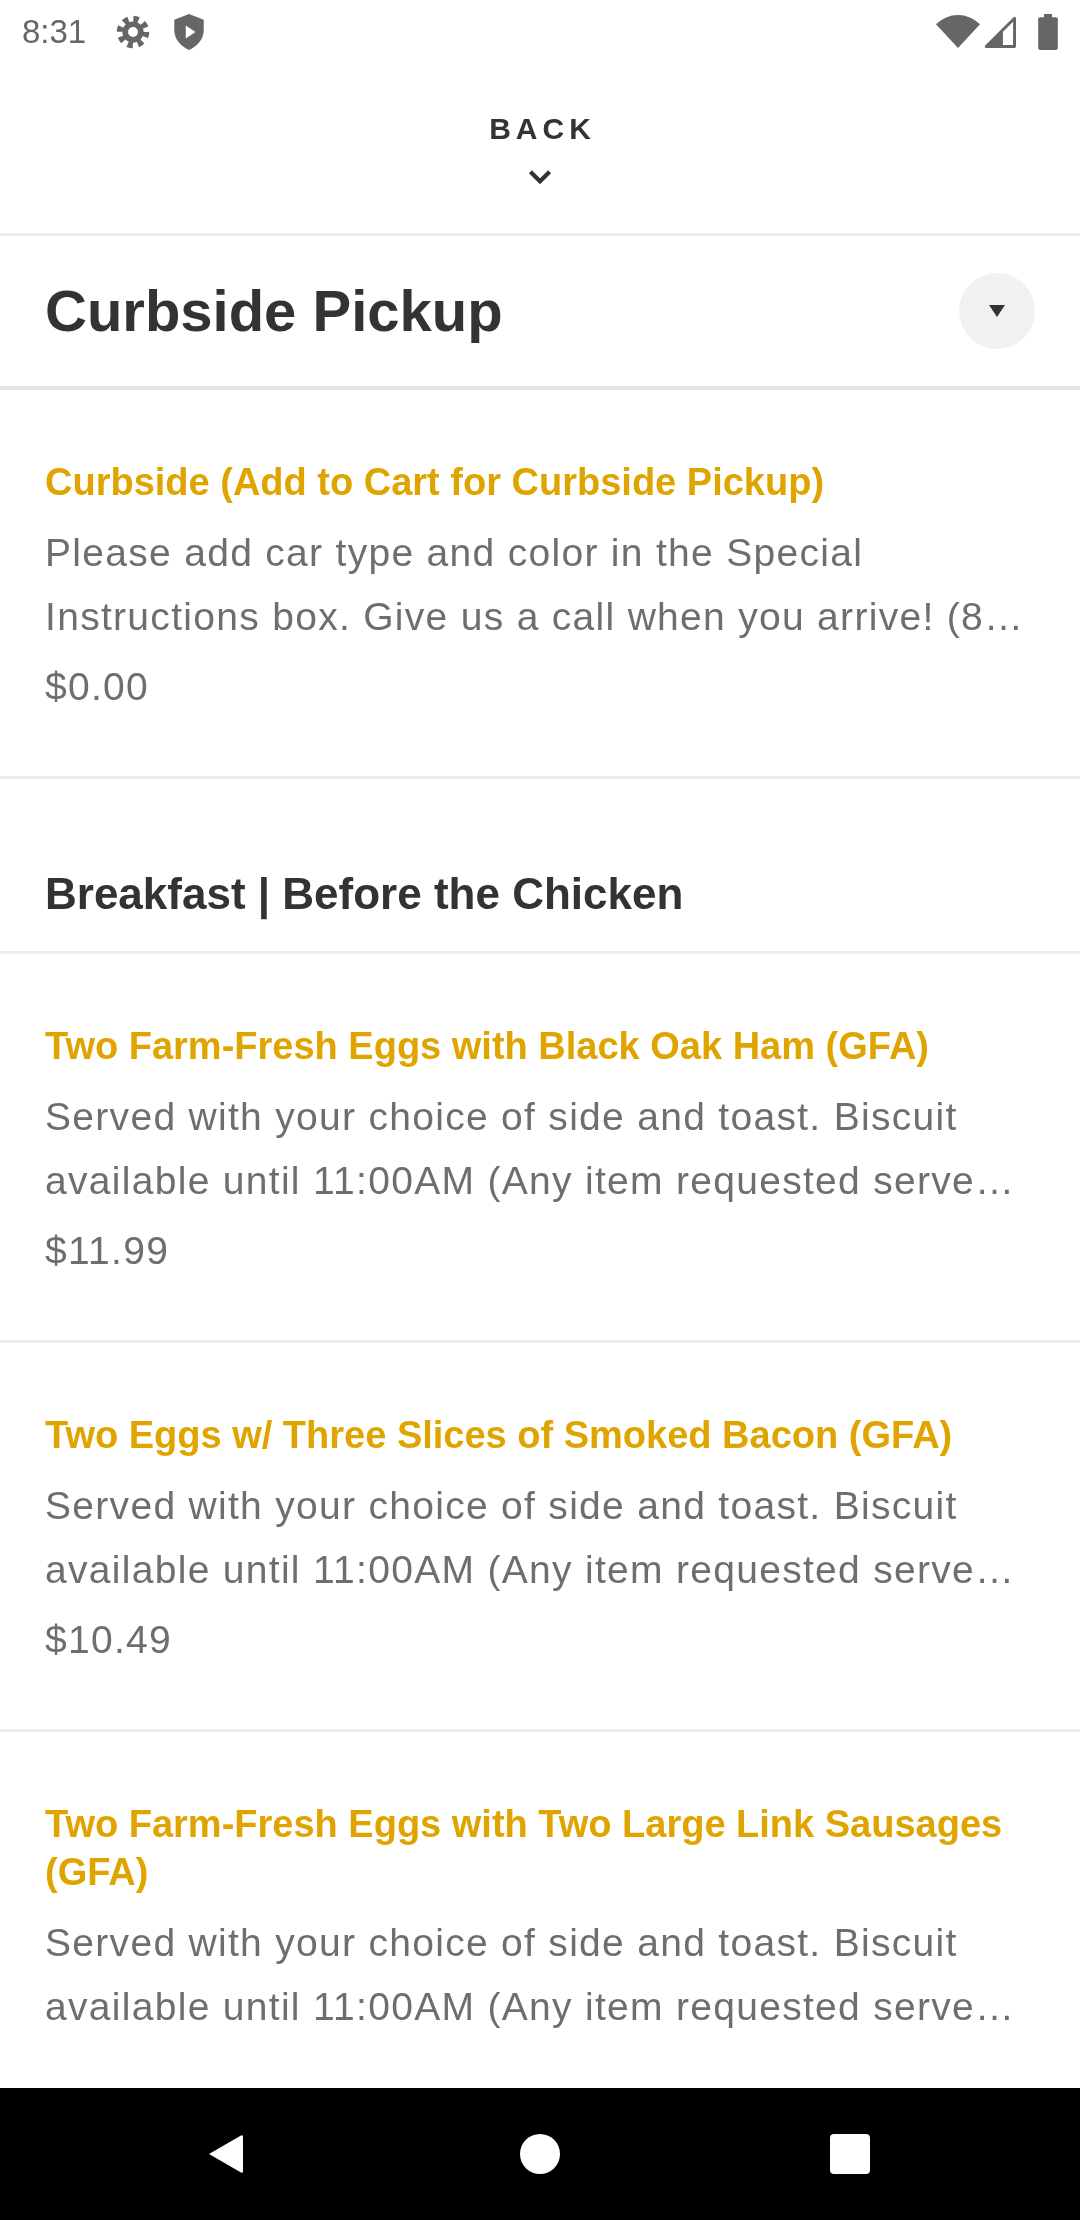 This screenshot has width=1080, height=2220. What do you see at coordinates (54, 31) in the screenshot?
I see `status-time: 8:31` at bounding box center [54, 31].